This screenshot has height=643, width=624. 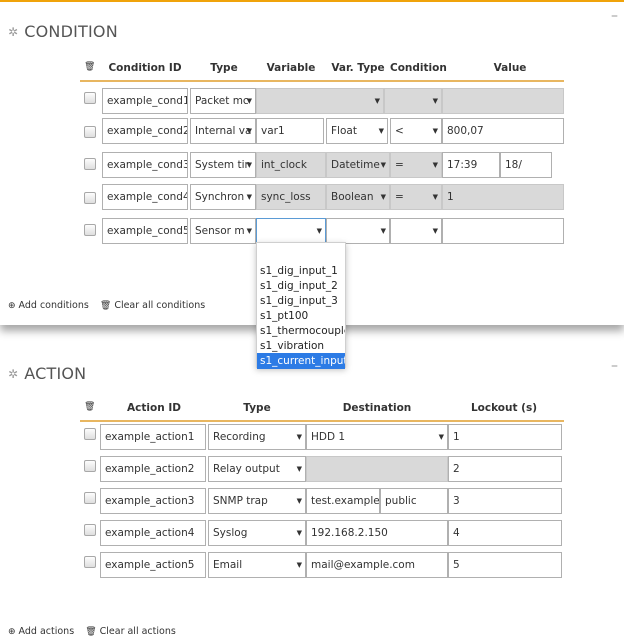 What do you see at coordinates (145, 231) in the screenshot?
I see `condition-id-field: example_cond5` at bounding box center [145, 231].